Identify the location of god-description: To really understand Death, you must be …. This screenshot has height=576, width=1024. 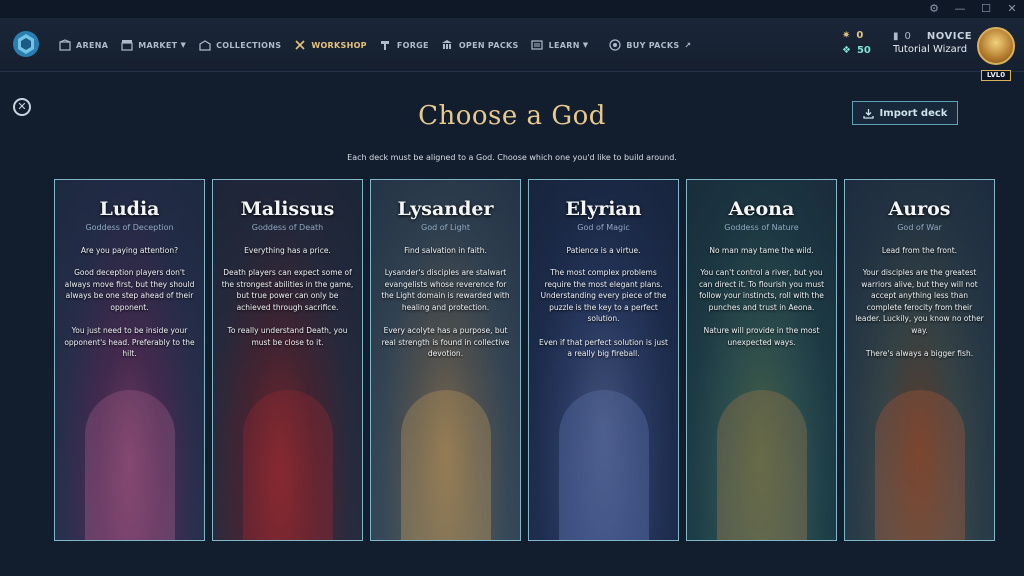
(287, 336).